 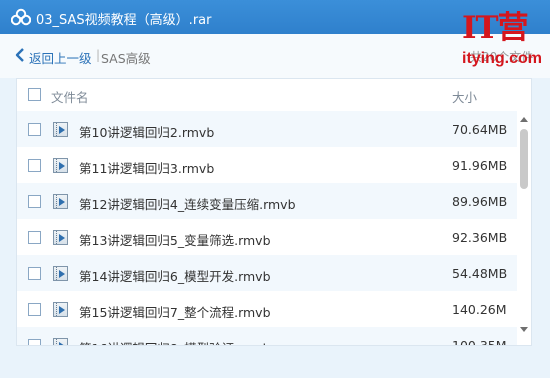 I want to click on file-name: 第10讲逻辑回归2.rmvb, so click(x=147, y=132).